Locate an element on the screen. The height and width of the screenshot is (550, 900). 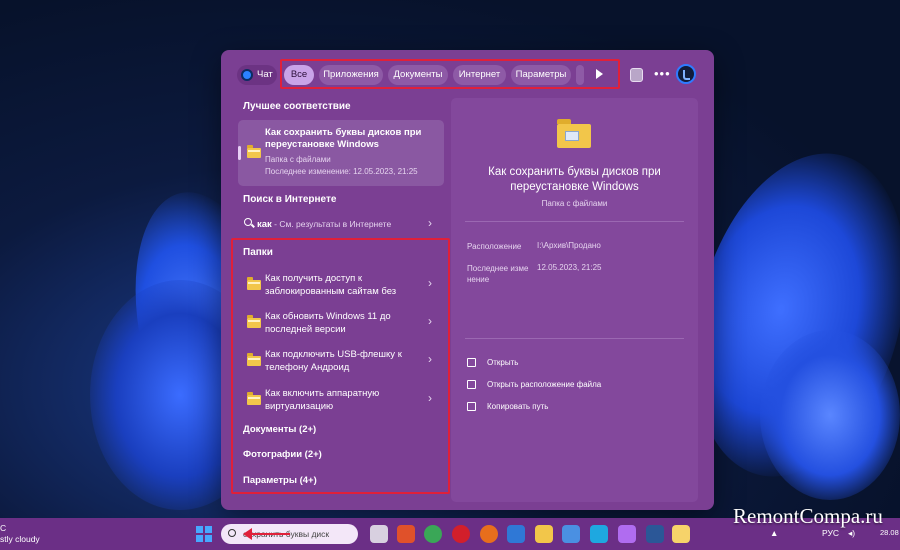
clipboard-icon is located at coordinates (636, 75).